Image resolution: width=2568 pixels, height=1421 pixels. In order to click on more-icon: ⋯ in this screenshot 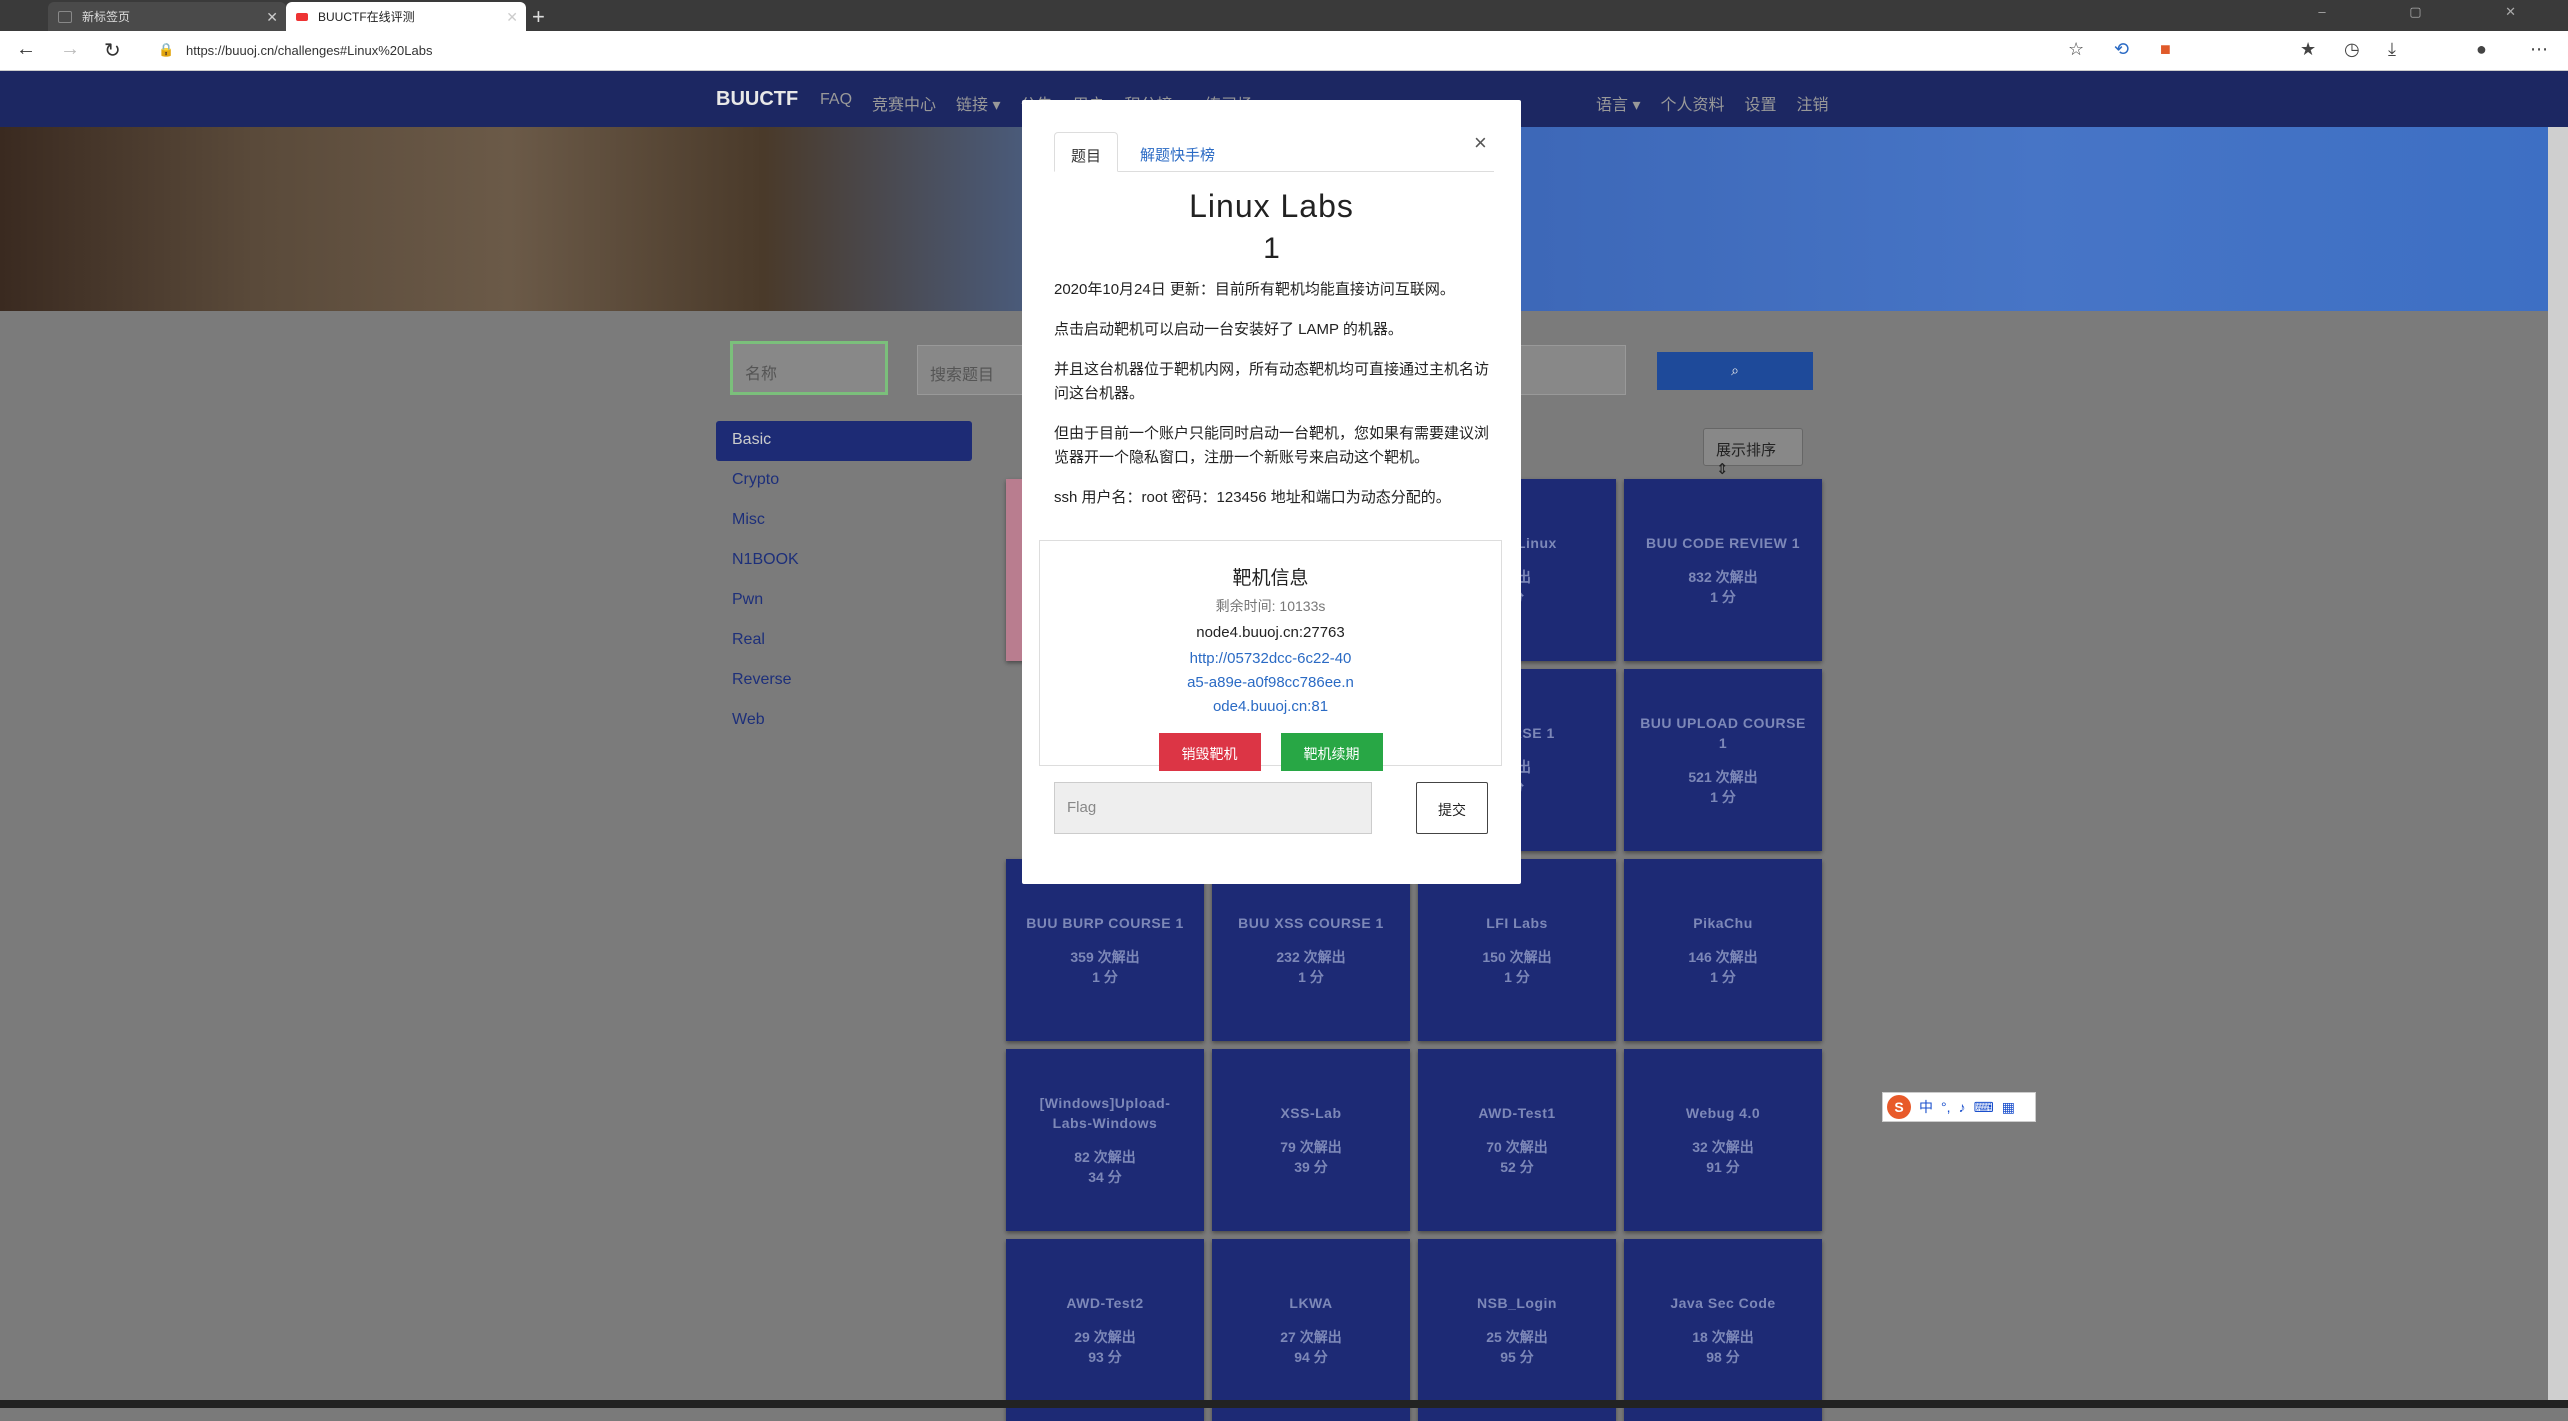, I will do `click(2539, 49)`.